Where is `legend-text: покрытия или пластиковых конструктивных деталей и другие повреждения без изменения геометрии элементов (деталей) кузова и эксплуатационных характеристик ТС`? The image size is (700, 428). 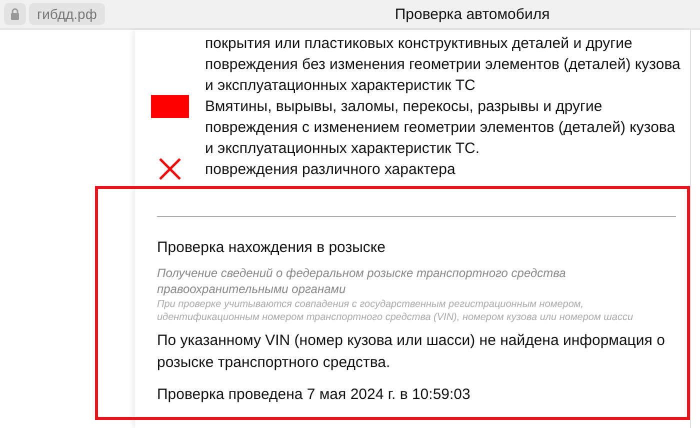
legend-text: покрытия или пластиковых конструктивных деталей и другие повреждения без изменения геометрии элементов (деталей) кузова и эксплуатационных характеристик ТС is located at coordinates (443, 65).